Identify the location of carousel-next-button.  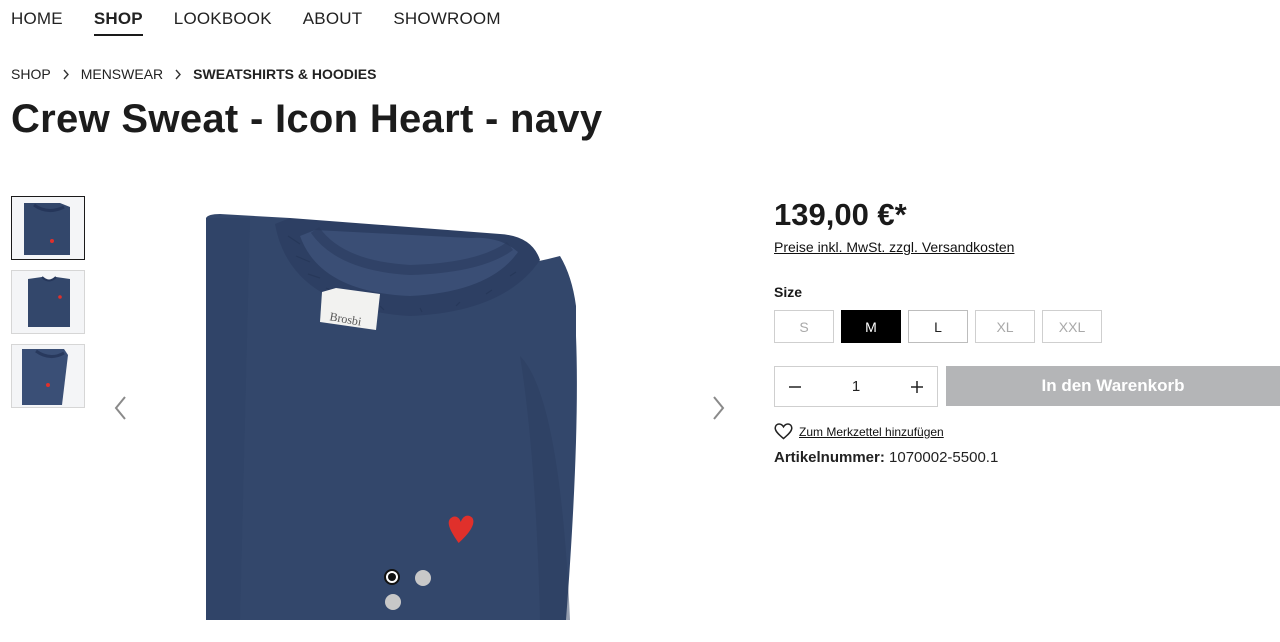
(718, 408).